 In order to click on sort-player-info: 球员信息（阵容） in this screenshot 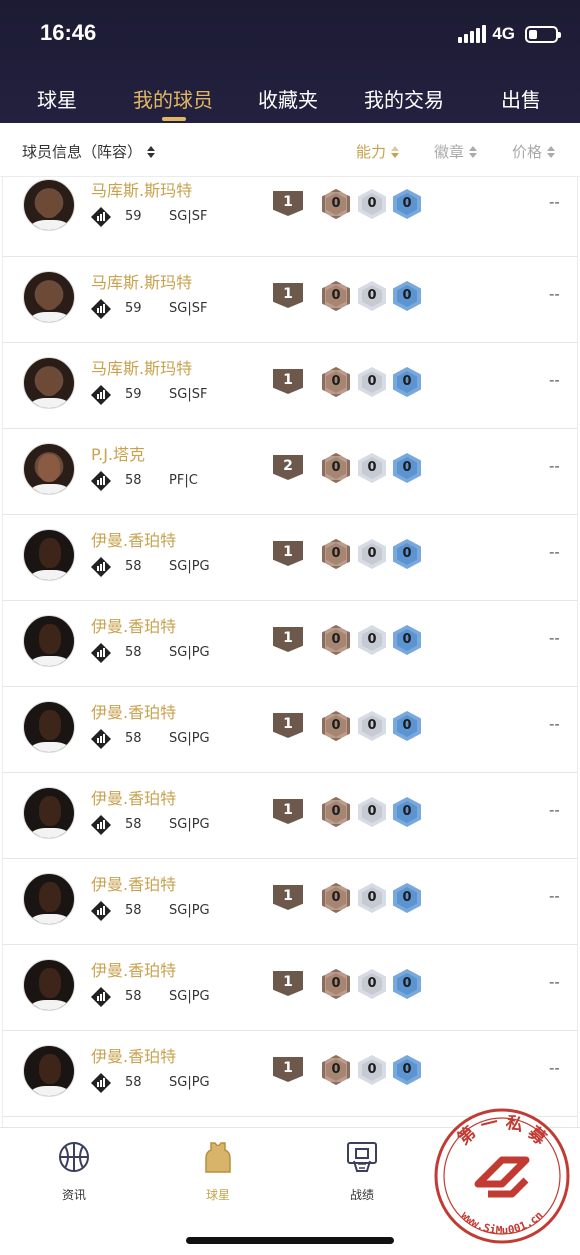, I will do `click(89, 151)`.